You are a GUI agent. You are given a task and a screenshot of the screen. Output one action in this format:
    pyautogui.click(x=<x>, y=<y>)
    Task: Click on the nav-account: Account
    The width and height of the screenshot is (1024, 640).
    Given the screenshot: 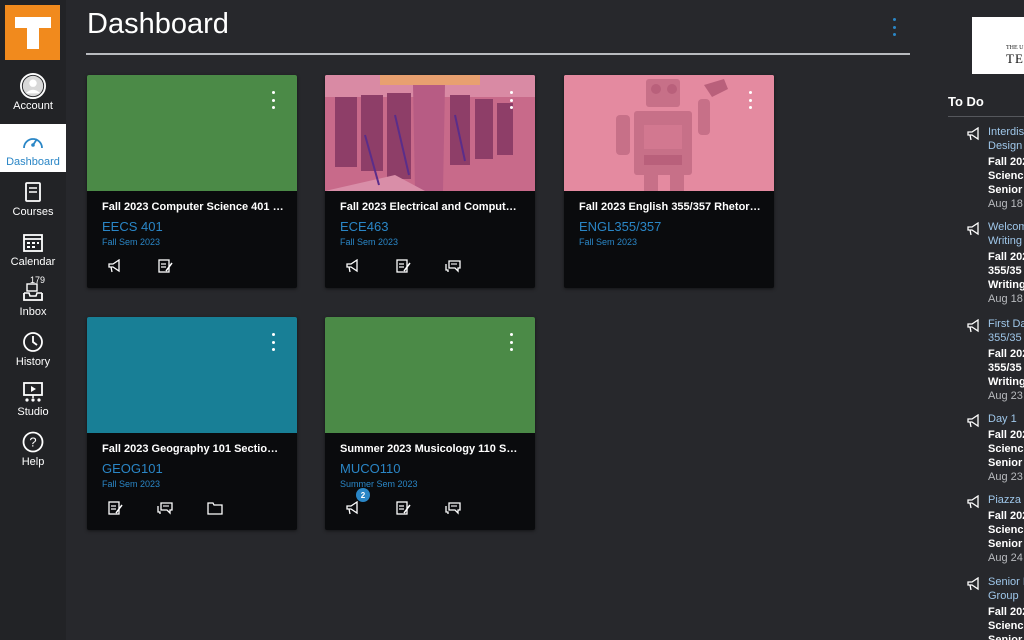 What is the action you would take?
    pyautogui.click(x=33, y=92)
    